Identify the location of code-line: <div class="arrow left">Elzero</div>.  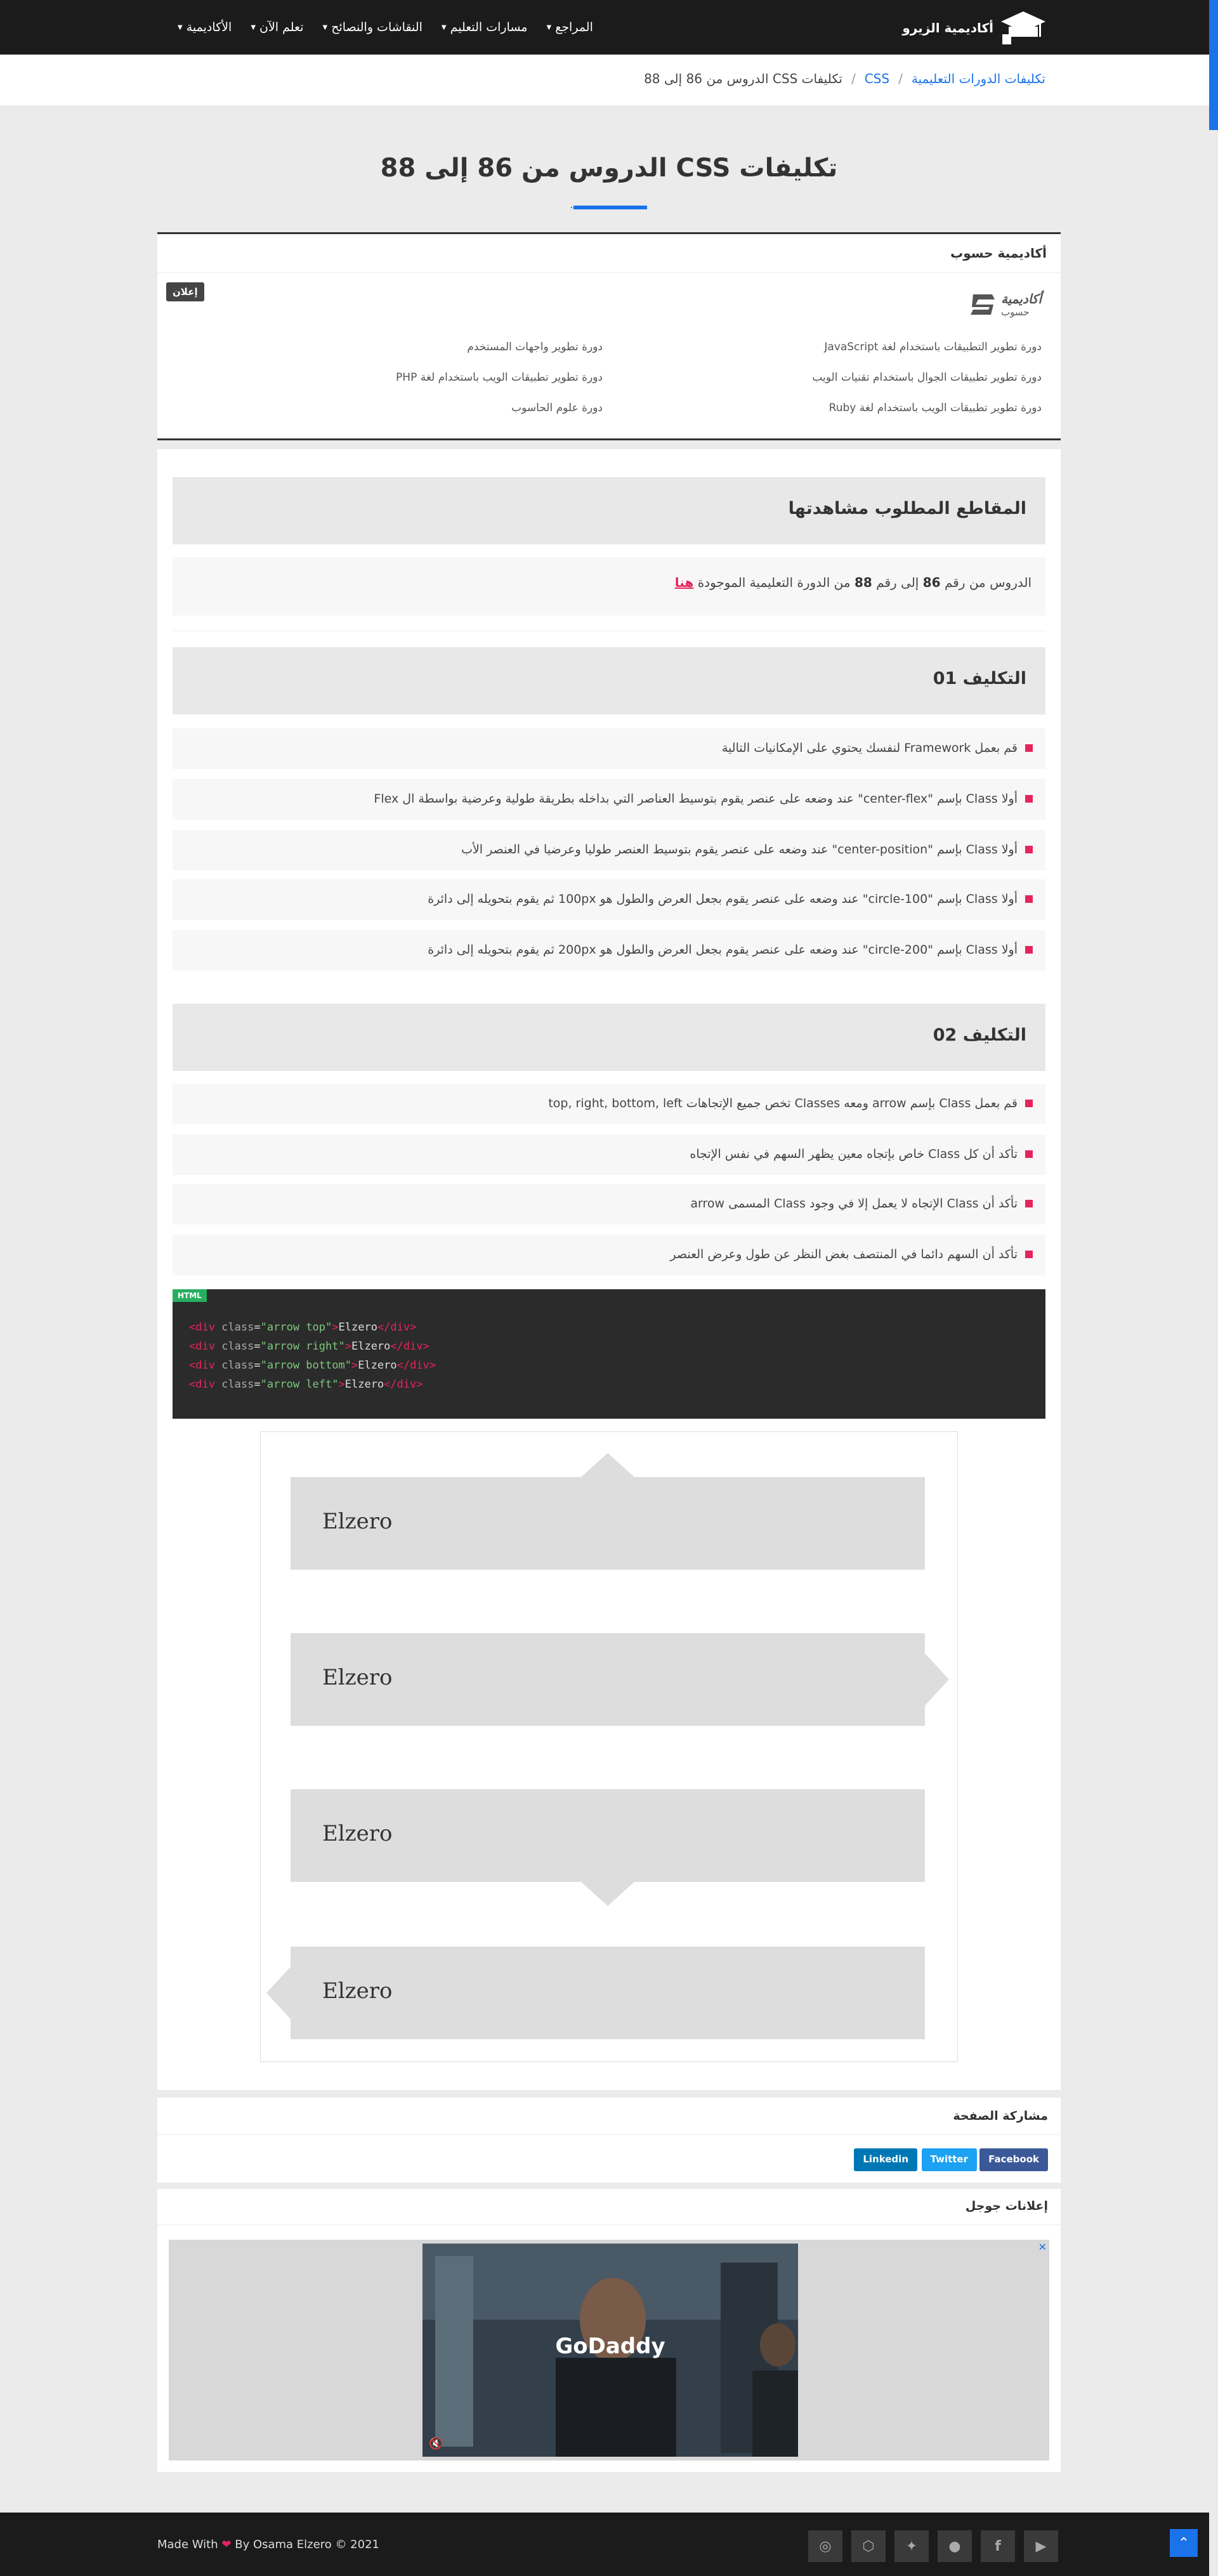
(306, 1384).